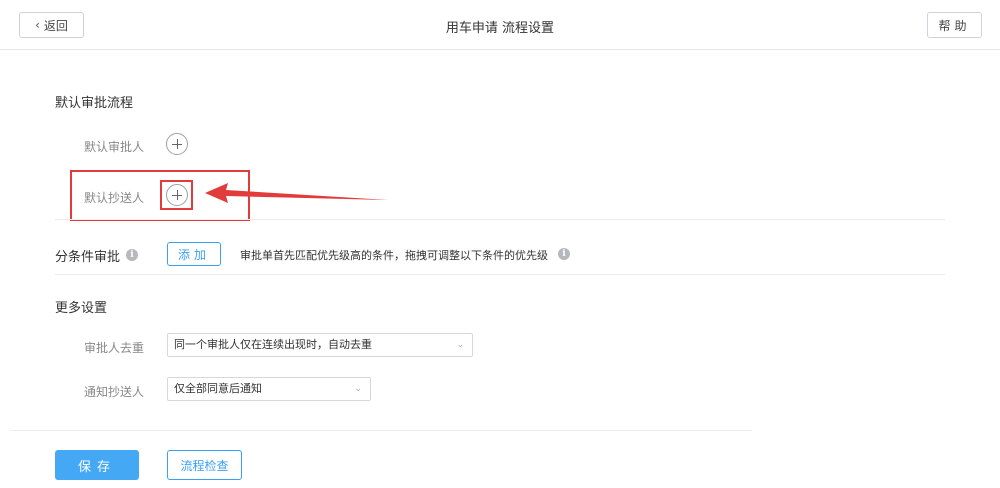 Image resolution: width=1000 pixels, height=488 pixels. Describe the element at coordinates (88, 257) in the screenshot. I see `conditional-approval-label: 分条件审批` at that location.